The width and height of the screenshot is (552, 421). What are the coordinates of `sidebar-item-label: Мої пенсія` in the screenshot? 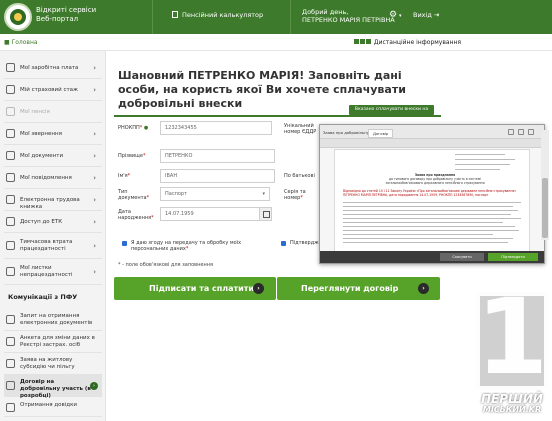 It's located at (35, 112).